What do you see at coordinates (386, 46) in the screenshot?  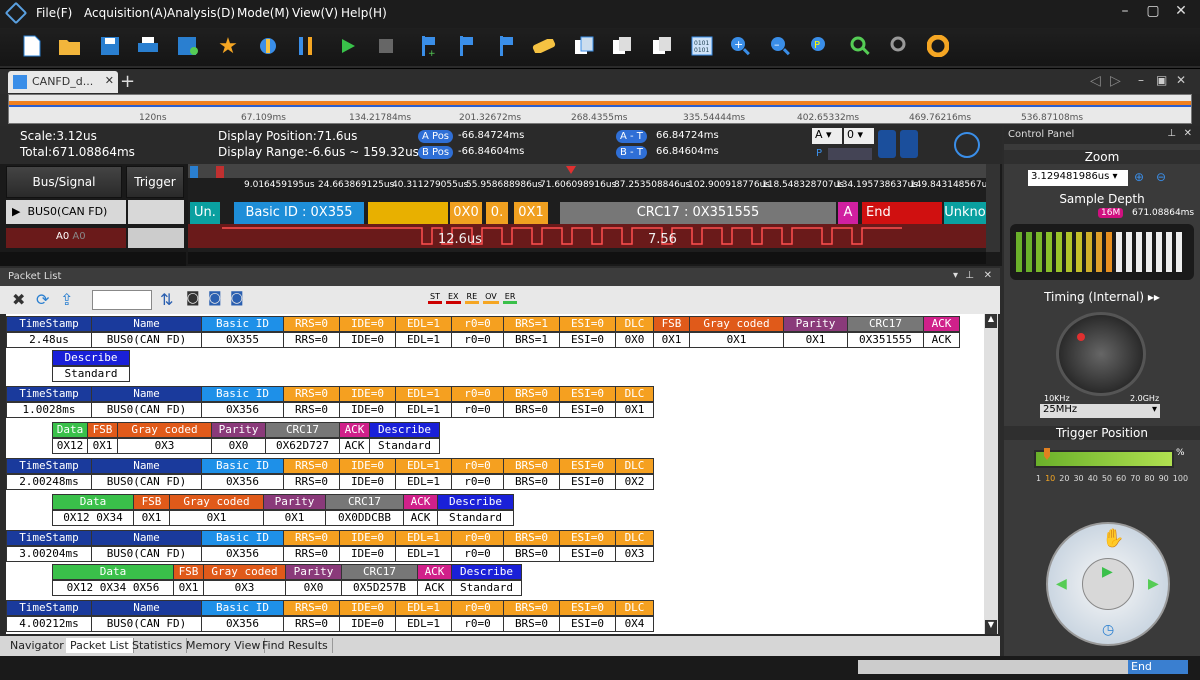 I see `stop-icon` at bounding box center [386, 46].